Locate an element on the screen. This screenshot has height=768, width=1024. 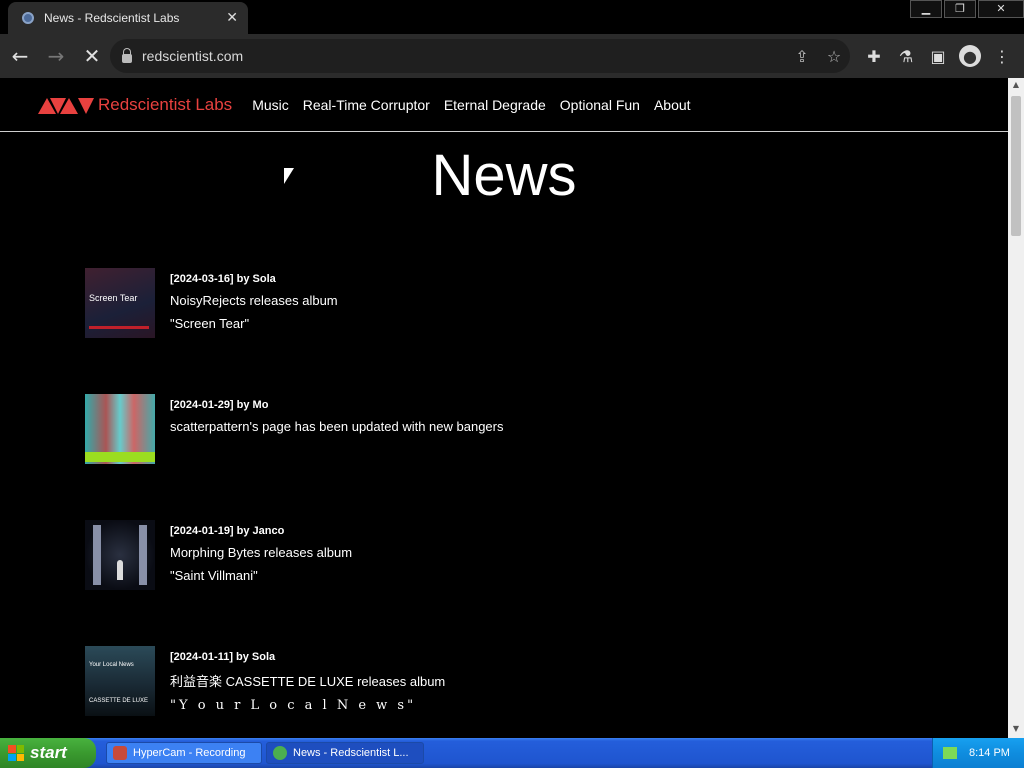
close-icon: ✕ is located at coordinates (92, 56).